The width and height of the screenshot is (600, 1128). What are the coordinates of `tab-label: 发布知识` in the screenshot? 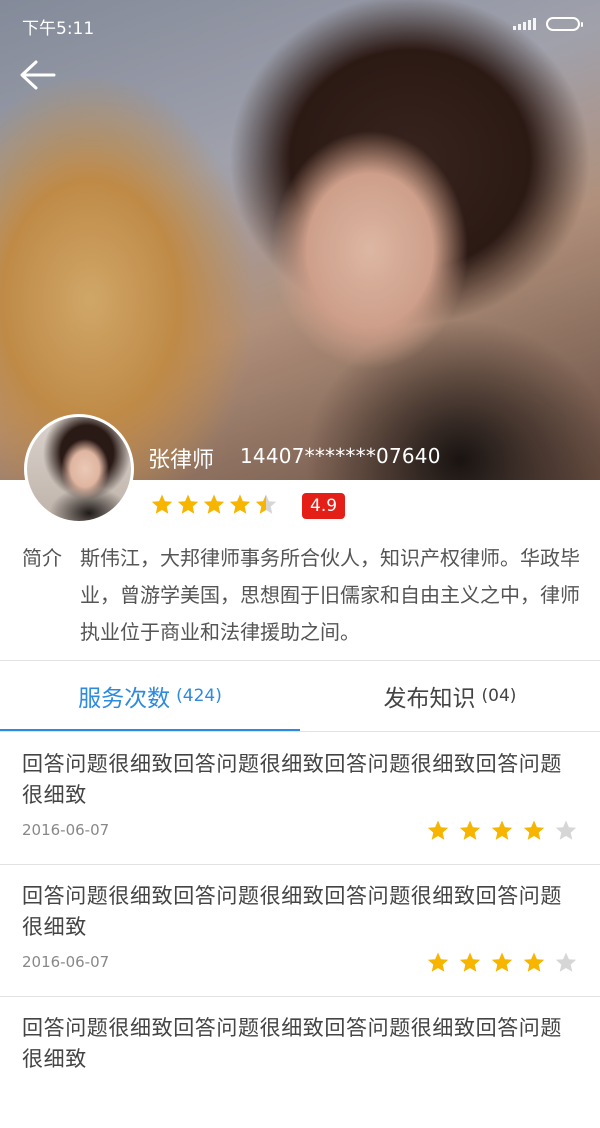 It's located at (429, 699).